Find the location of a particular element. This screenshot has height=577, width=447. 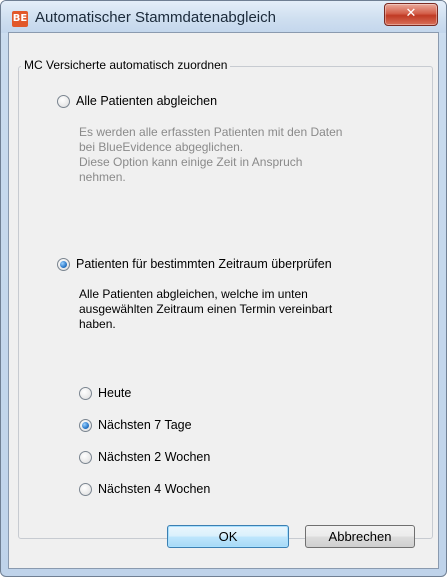

radio-all-patients: Alle Patienten abgleichen is located at coordinates (137, 101).